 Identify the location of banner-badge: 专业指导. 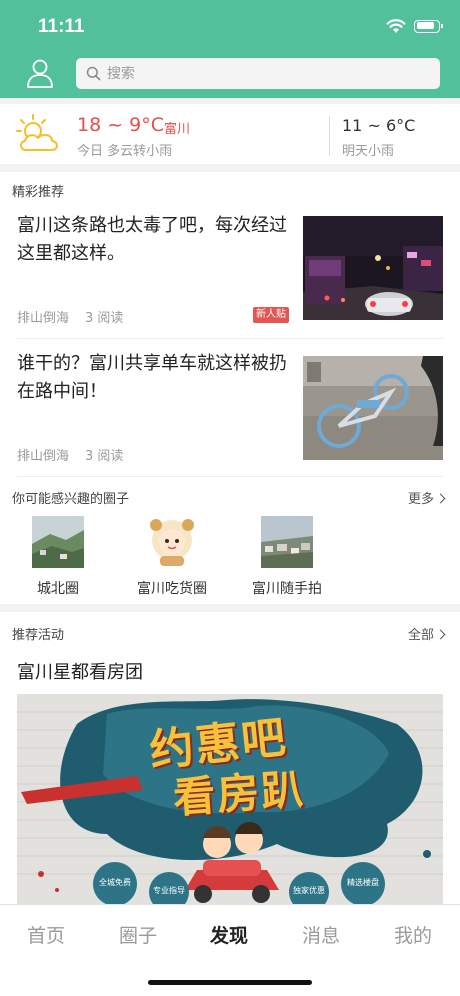
(169, 890).